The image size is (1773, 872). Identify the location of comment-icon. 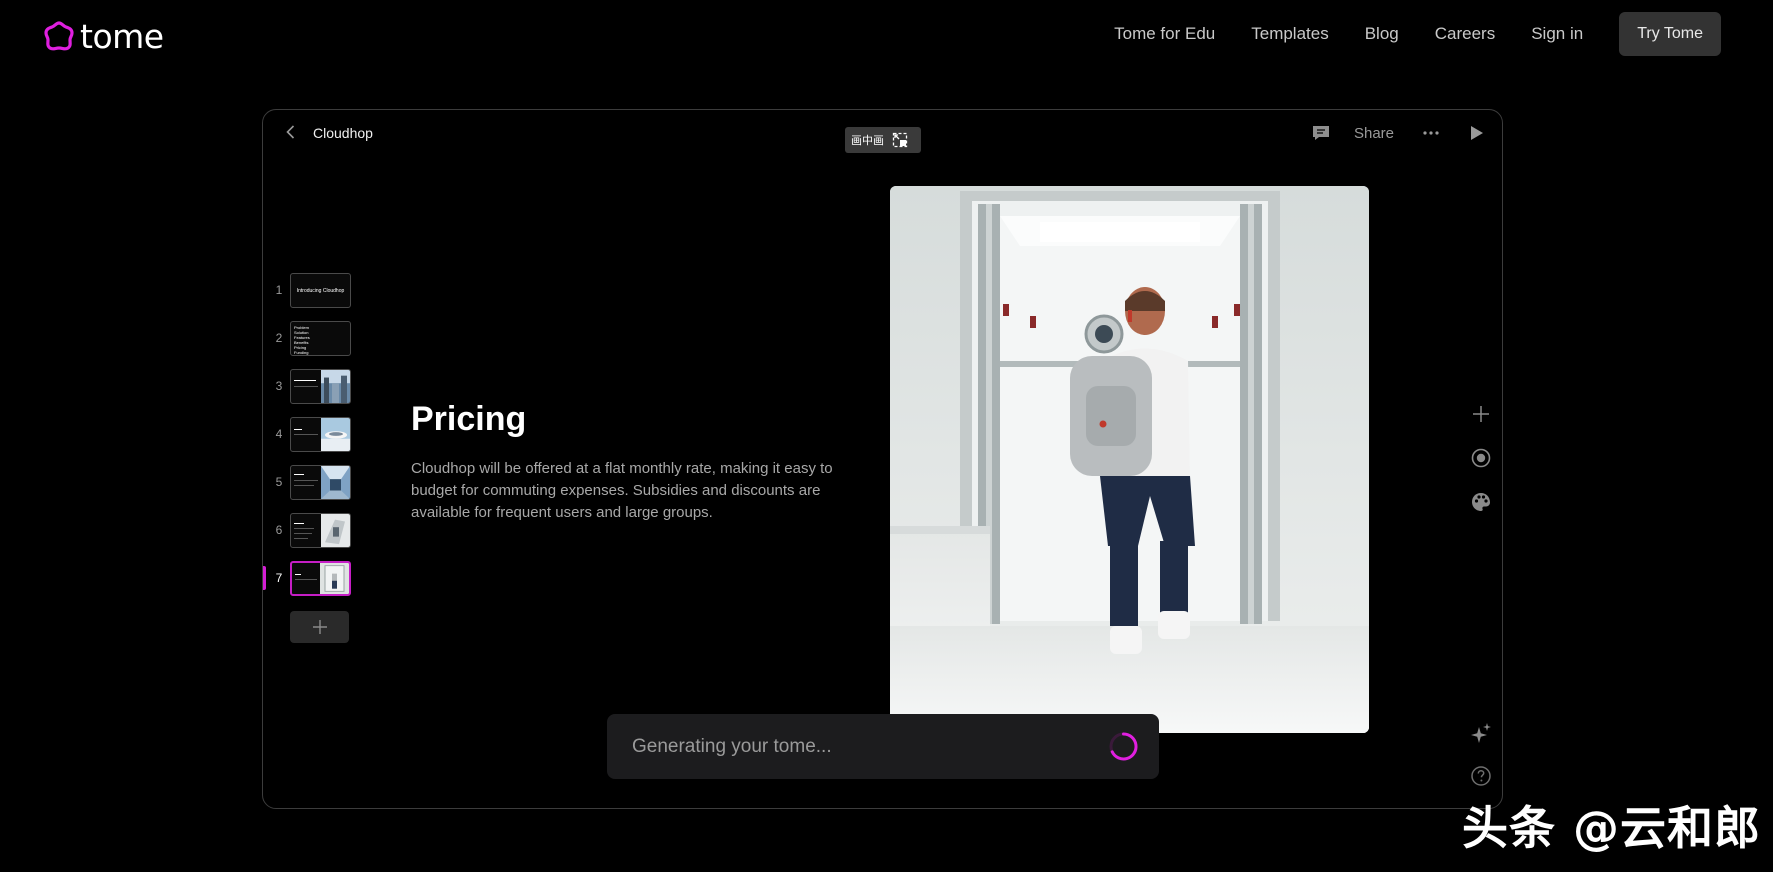
(1321, 133).